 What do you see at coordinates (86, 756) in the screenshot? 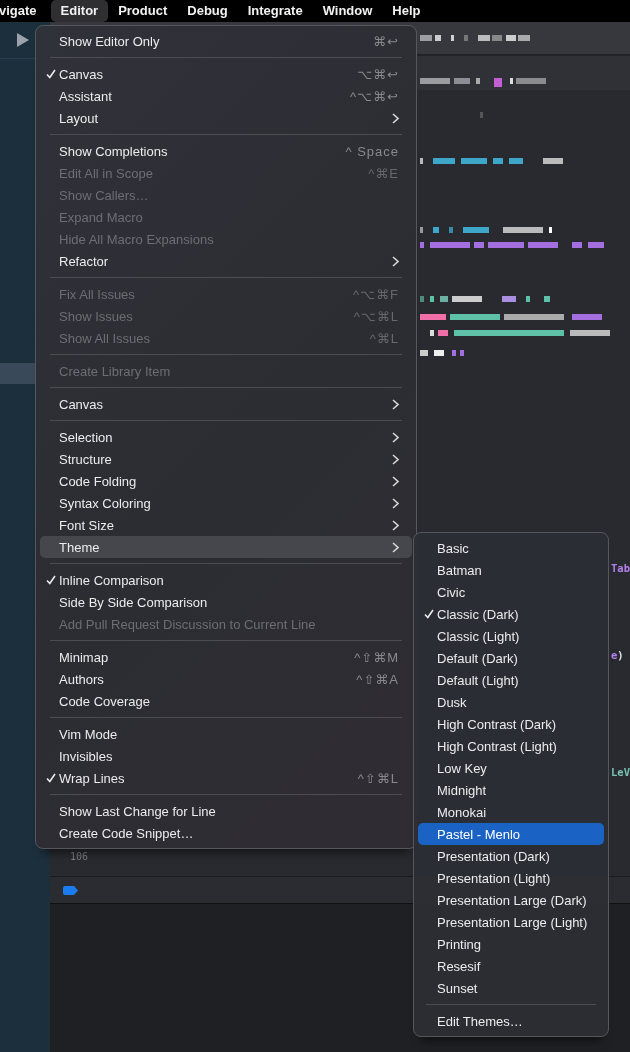
I see `menu-item-label: Invisibles` at bounding box center [86, 756].